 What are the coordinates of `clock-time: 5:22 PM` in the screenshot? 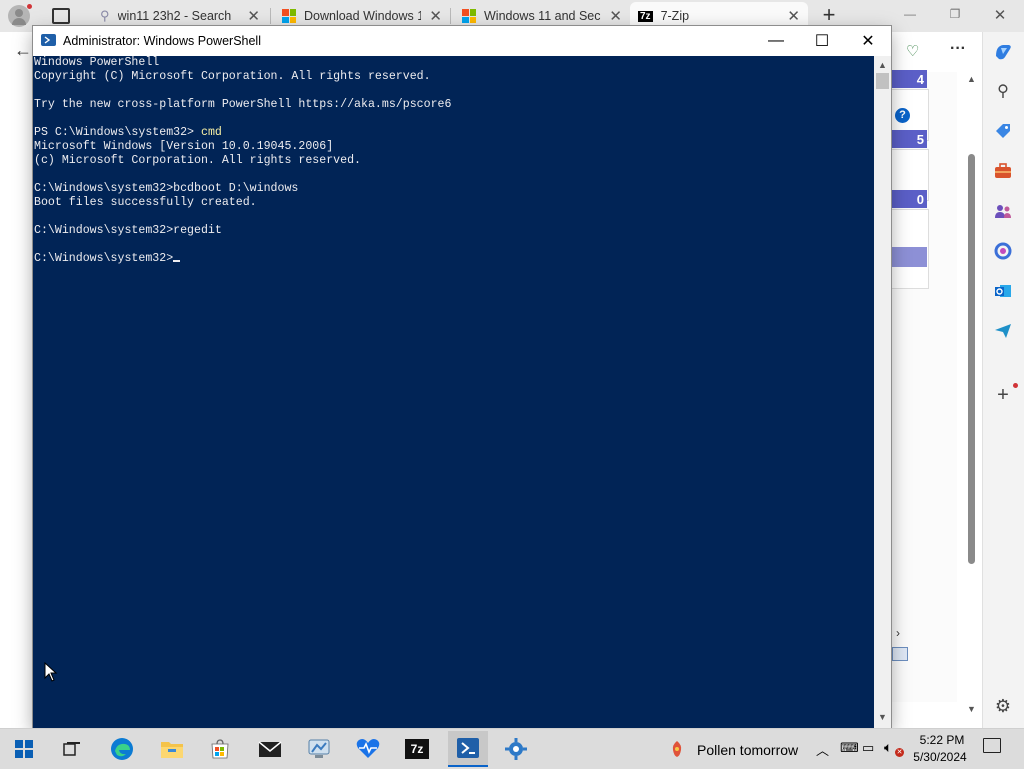 It's located at (942, 740).